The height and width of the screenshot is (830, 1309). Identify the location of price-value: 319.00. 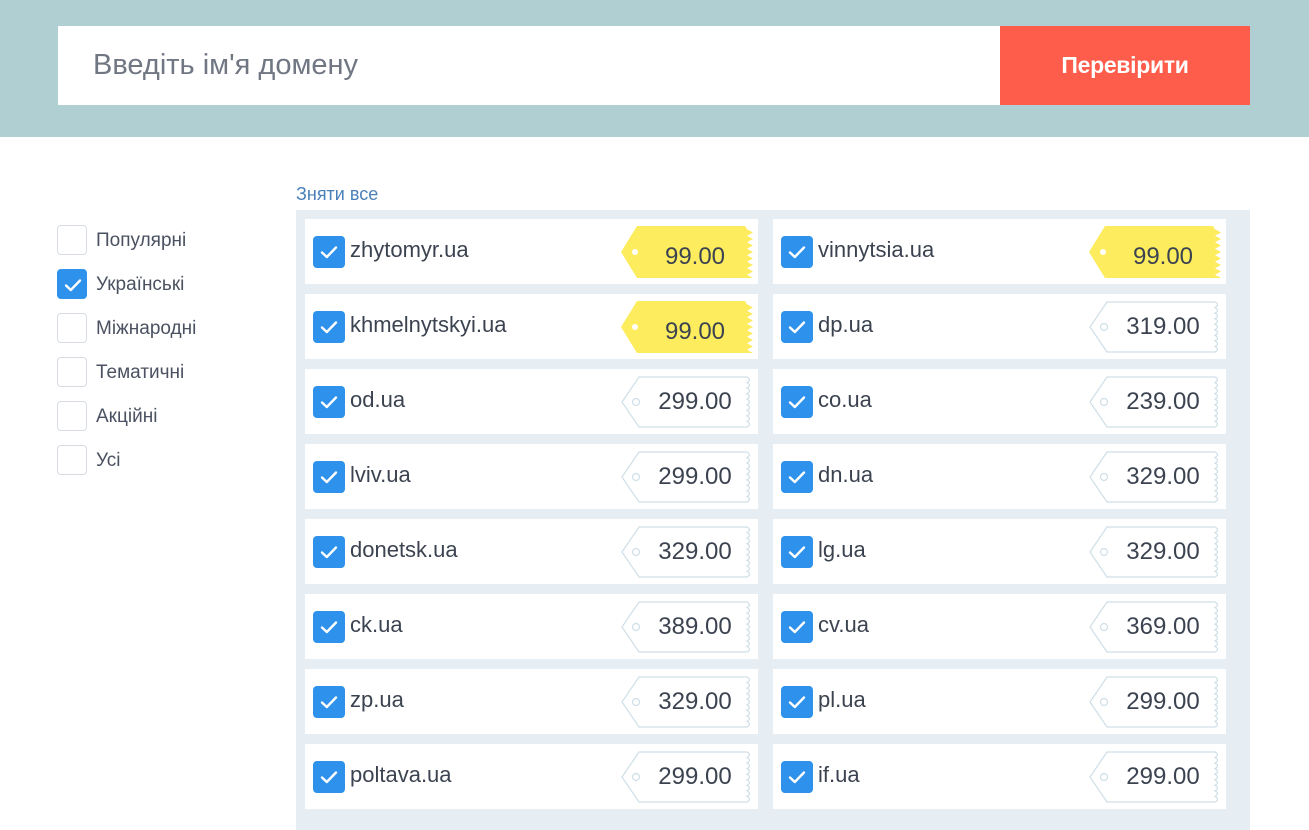
(1163, 326).